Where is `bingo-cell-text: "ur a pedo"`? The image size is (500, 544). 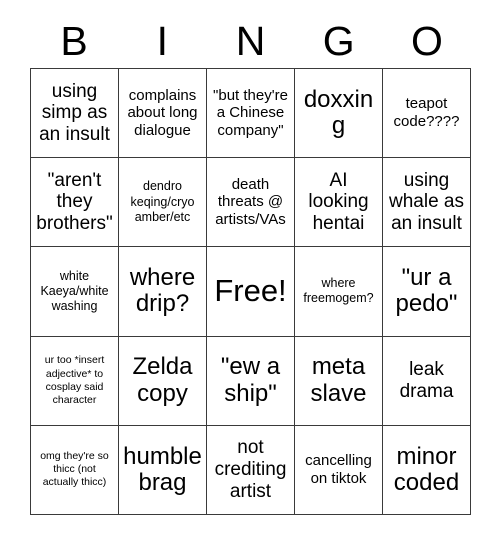
bingo-cell-text: "ur a pedo" is located at coordinates (426, 291).